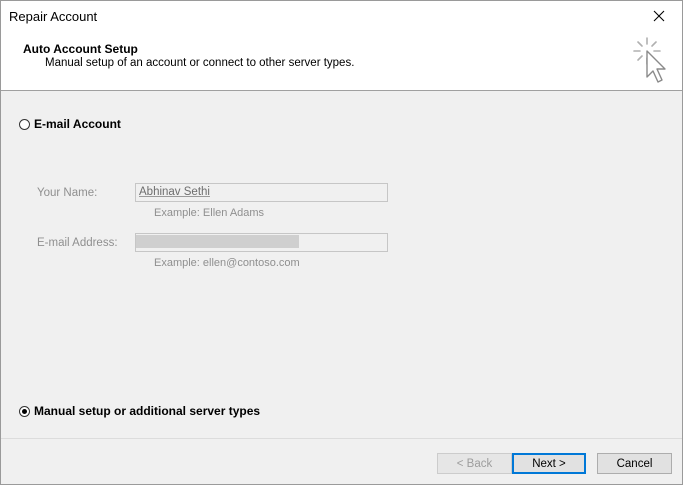  I want to click on back-button: < Back, so click(474, 463).